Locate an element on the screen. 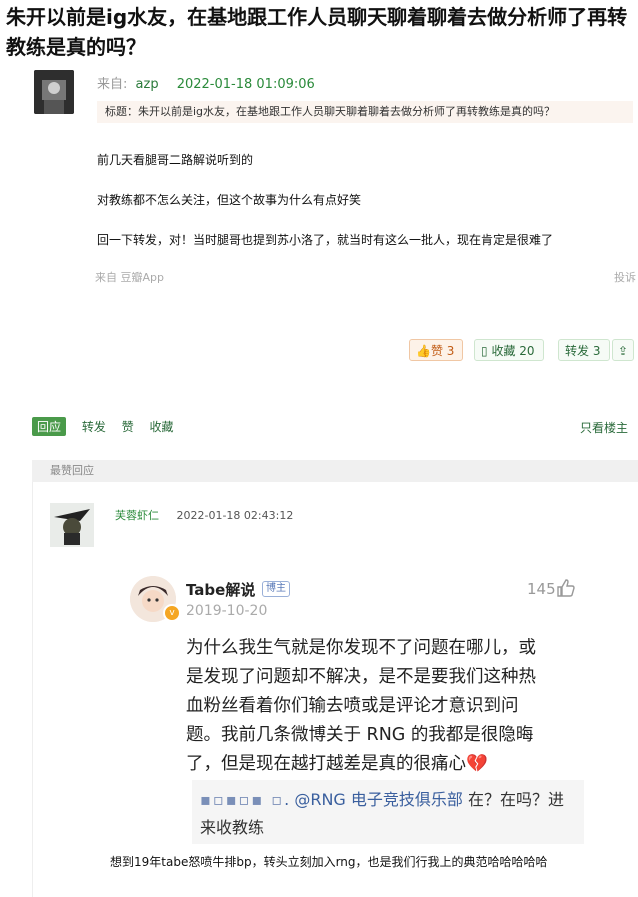 The width and height of the screenshot is (638, 897). author-avatar-image is located at coordinates (54, 92).